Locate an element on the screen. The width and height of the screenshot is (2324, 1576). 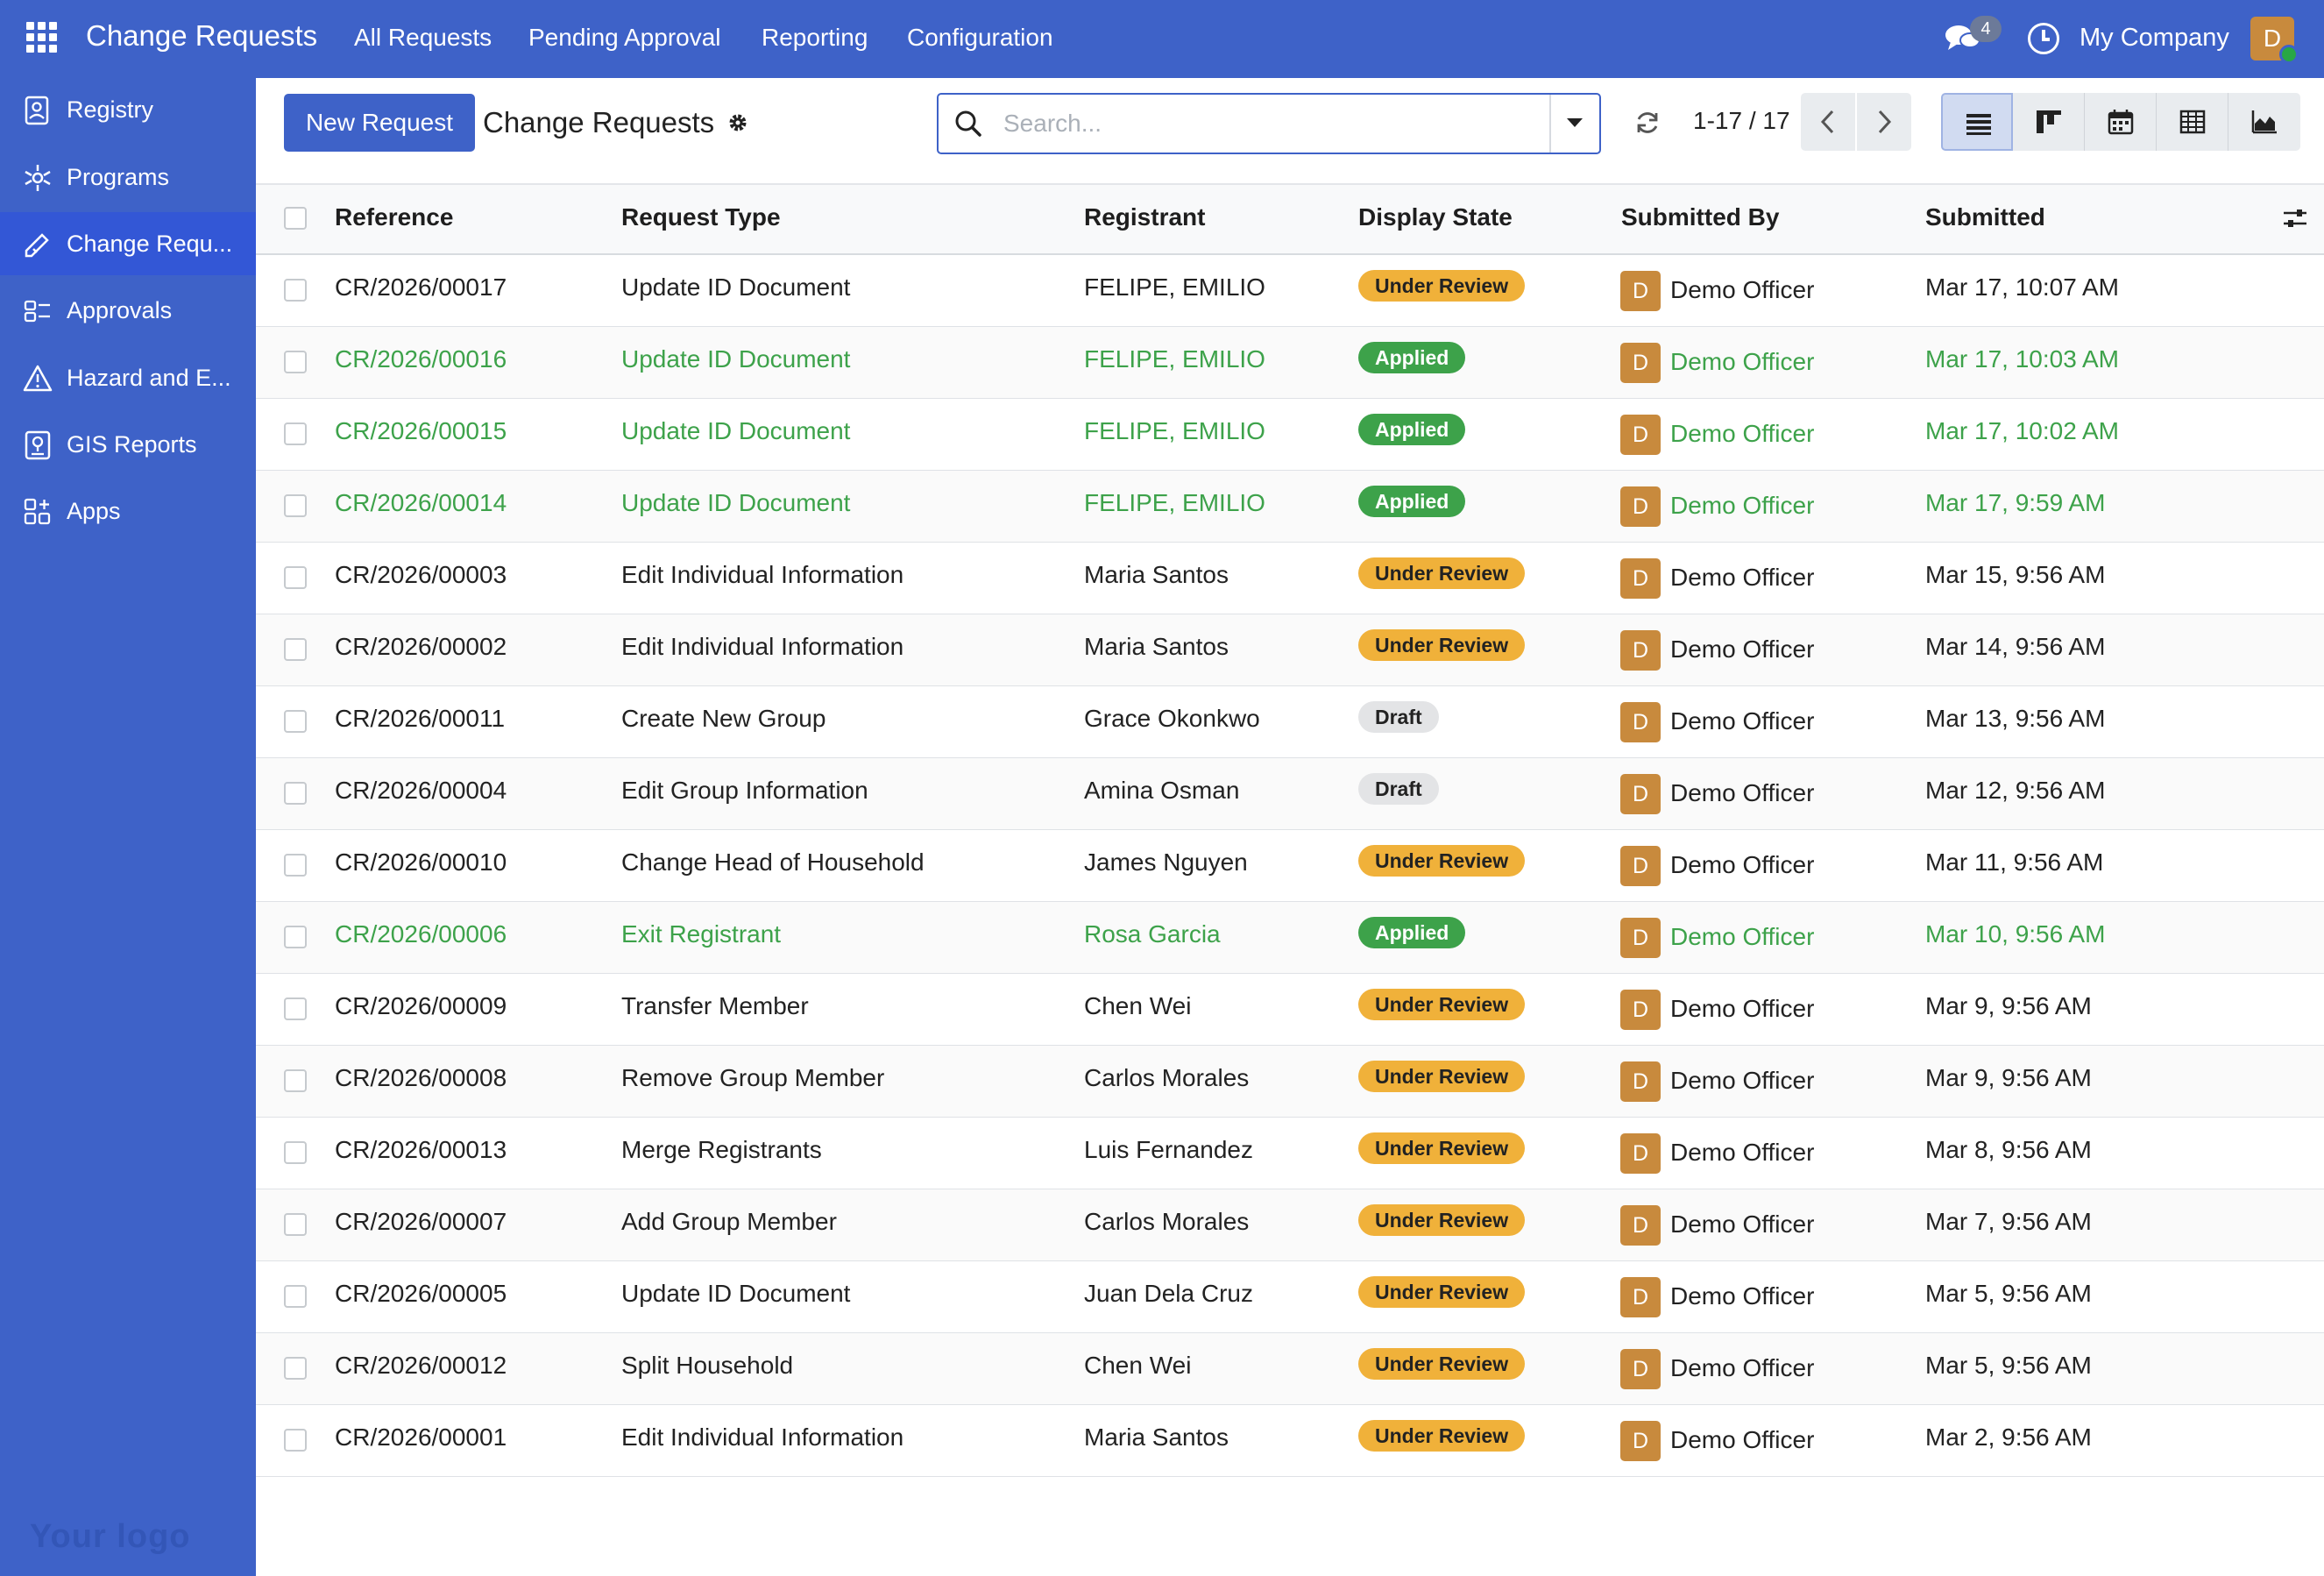
company-switcher: My Company is located at coordinates (2154, 38).